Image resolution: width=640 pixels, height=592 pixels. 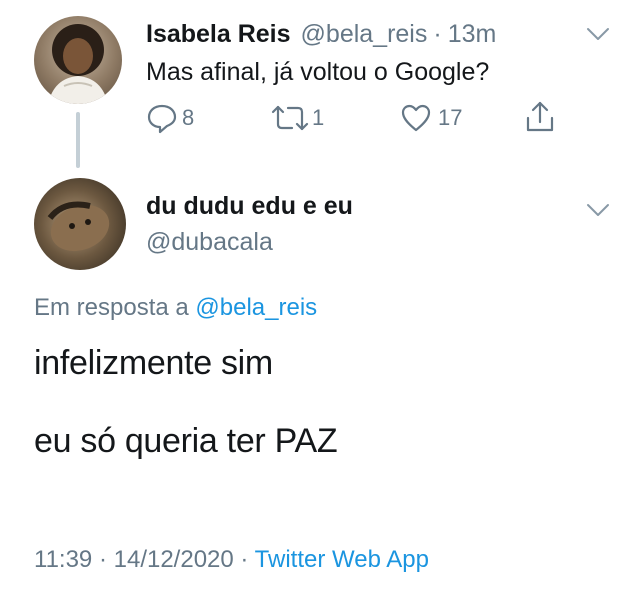 I want to click on tweet-metadata: 11:39 · 14/12/2020 · Twitter Web App, so click(x=231, y=560).